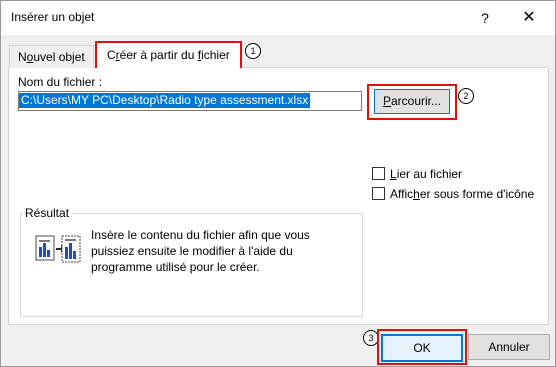 The height and width of the screenshot is (367, 556). I want to click on dialog-title: Insérer un objet, so click(53, 17).